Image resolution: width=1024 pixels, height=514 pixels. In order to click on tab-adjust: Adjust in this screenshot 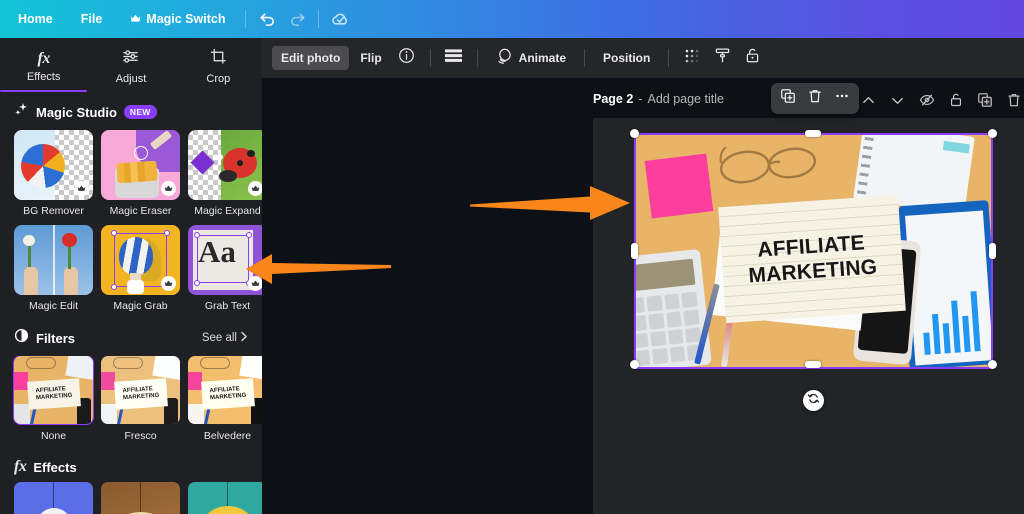, I will do `click(130, 64)`.